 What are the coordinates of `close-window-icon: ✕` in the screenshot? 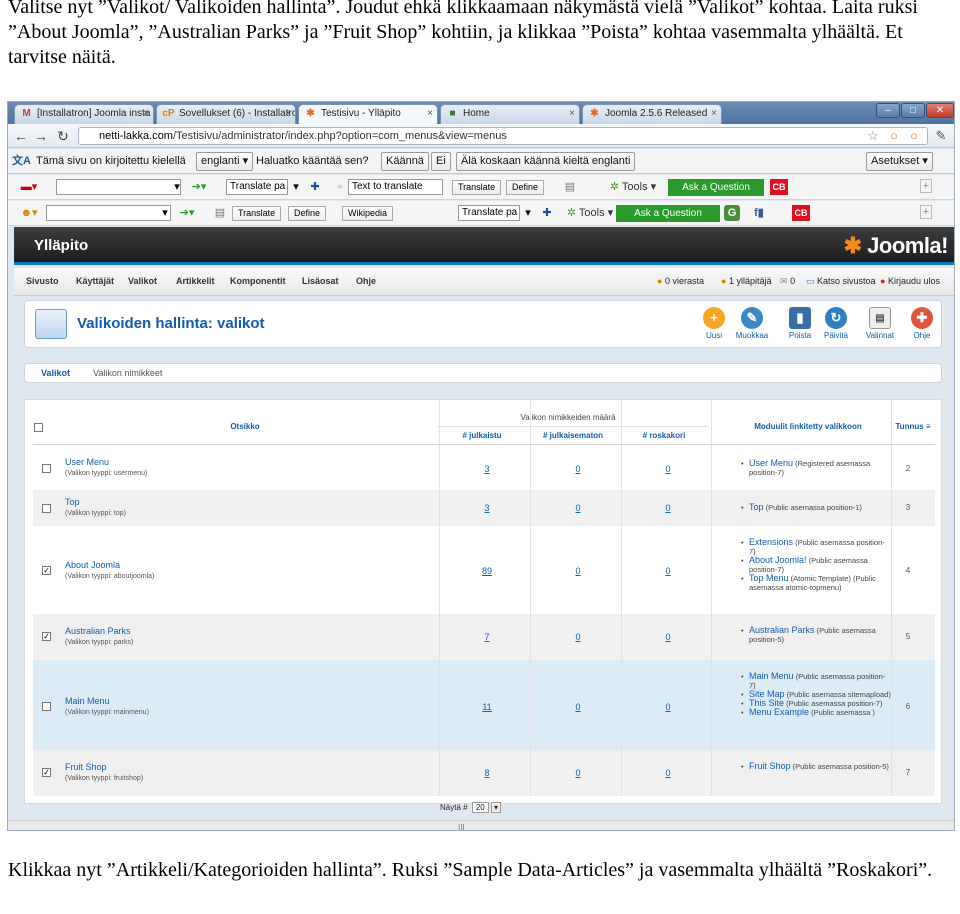 It's located at (940, 110).